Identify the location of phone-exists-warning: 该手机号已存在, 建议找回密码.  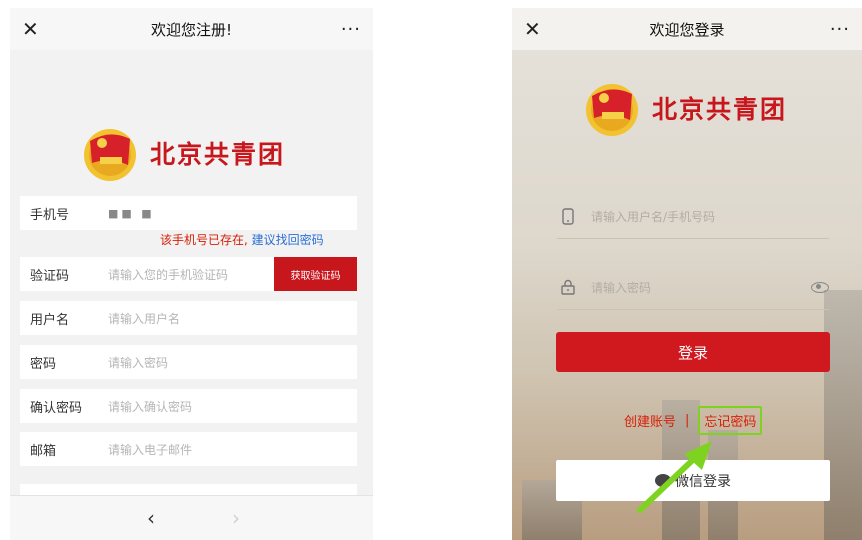
(242, 239).